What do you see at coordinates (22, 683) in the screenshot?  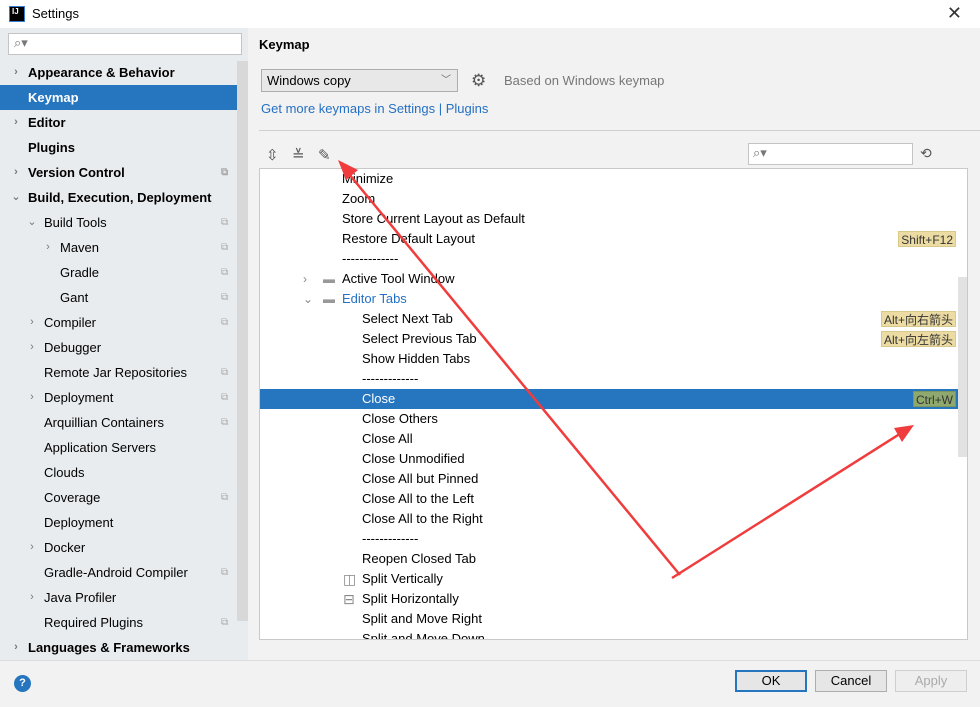 I see `help-icon: ?` at bounding box center [22, 683].